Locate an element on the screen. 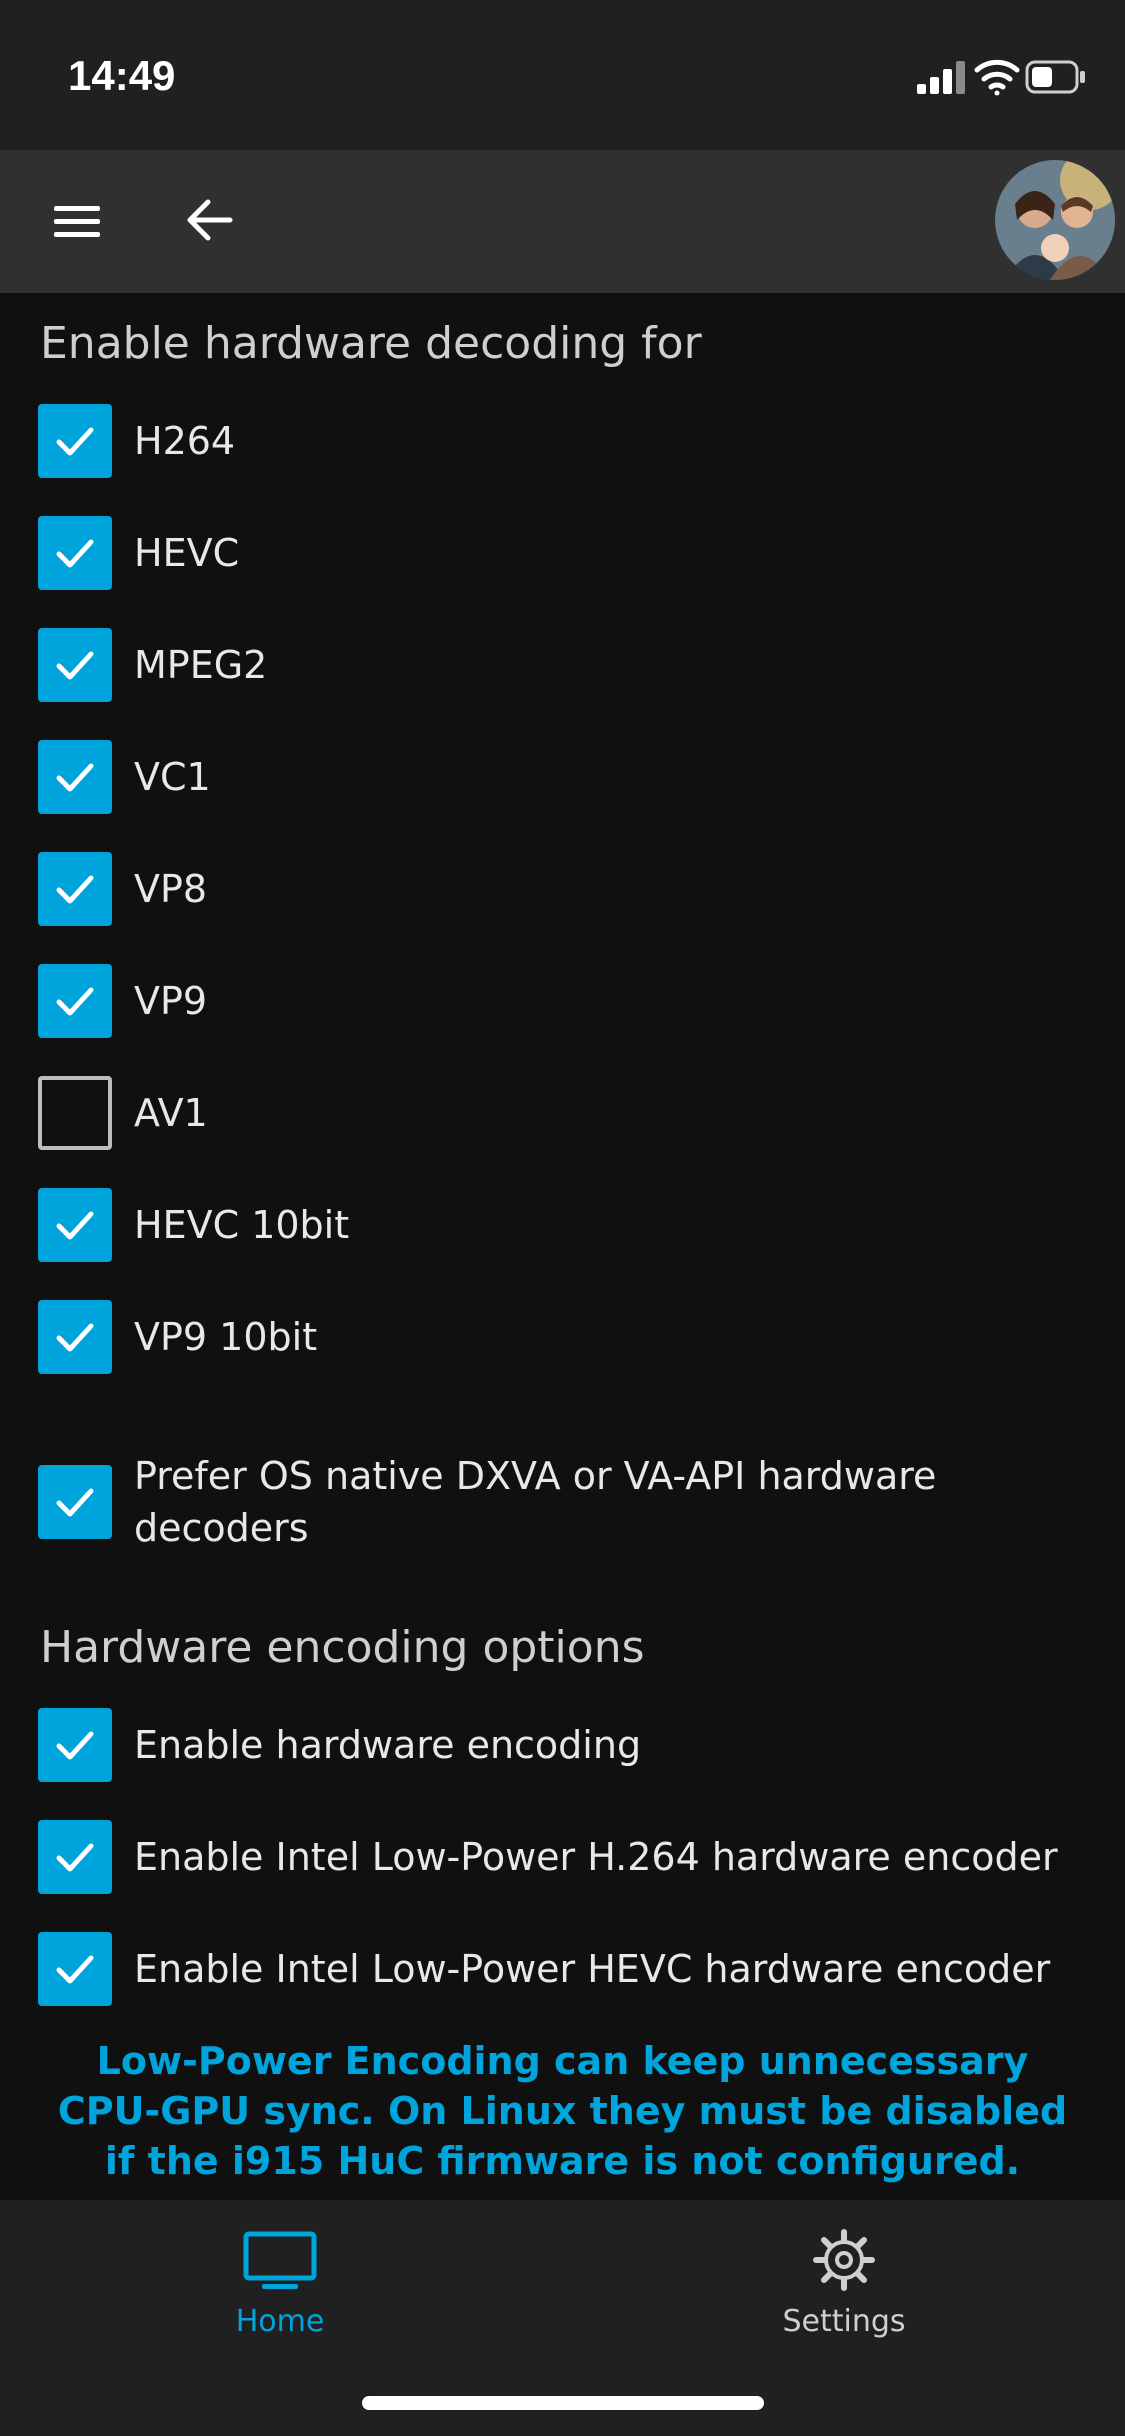 The image size is (1125, 2436). wifi-icon is located at coordinates (997, 77).